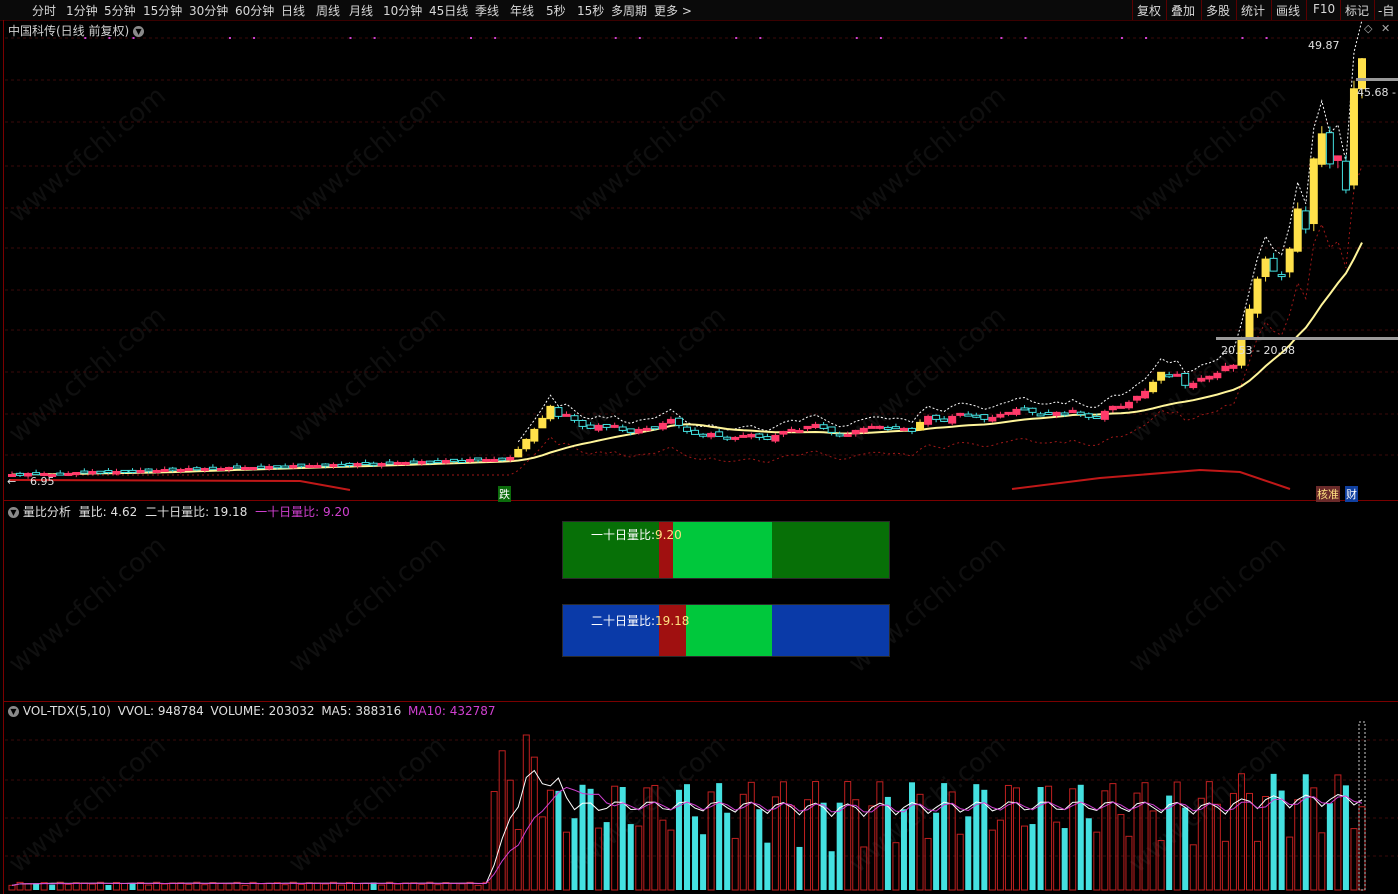 The height and width of the screenshot is (894, 1398). I want to click on yishi-label: 一十日量比:, so click(287, 512).